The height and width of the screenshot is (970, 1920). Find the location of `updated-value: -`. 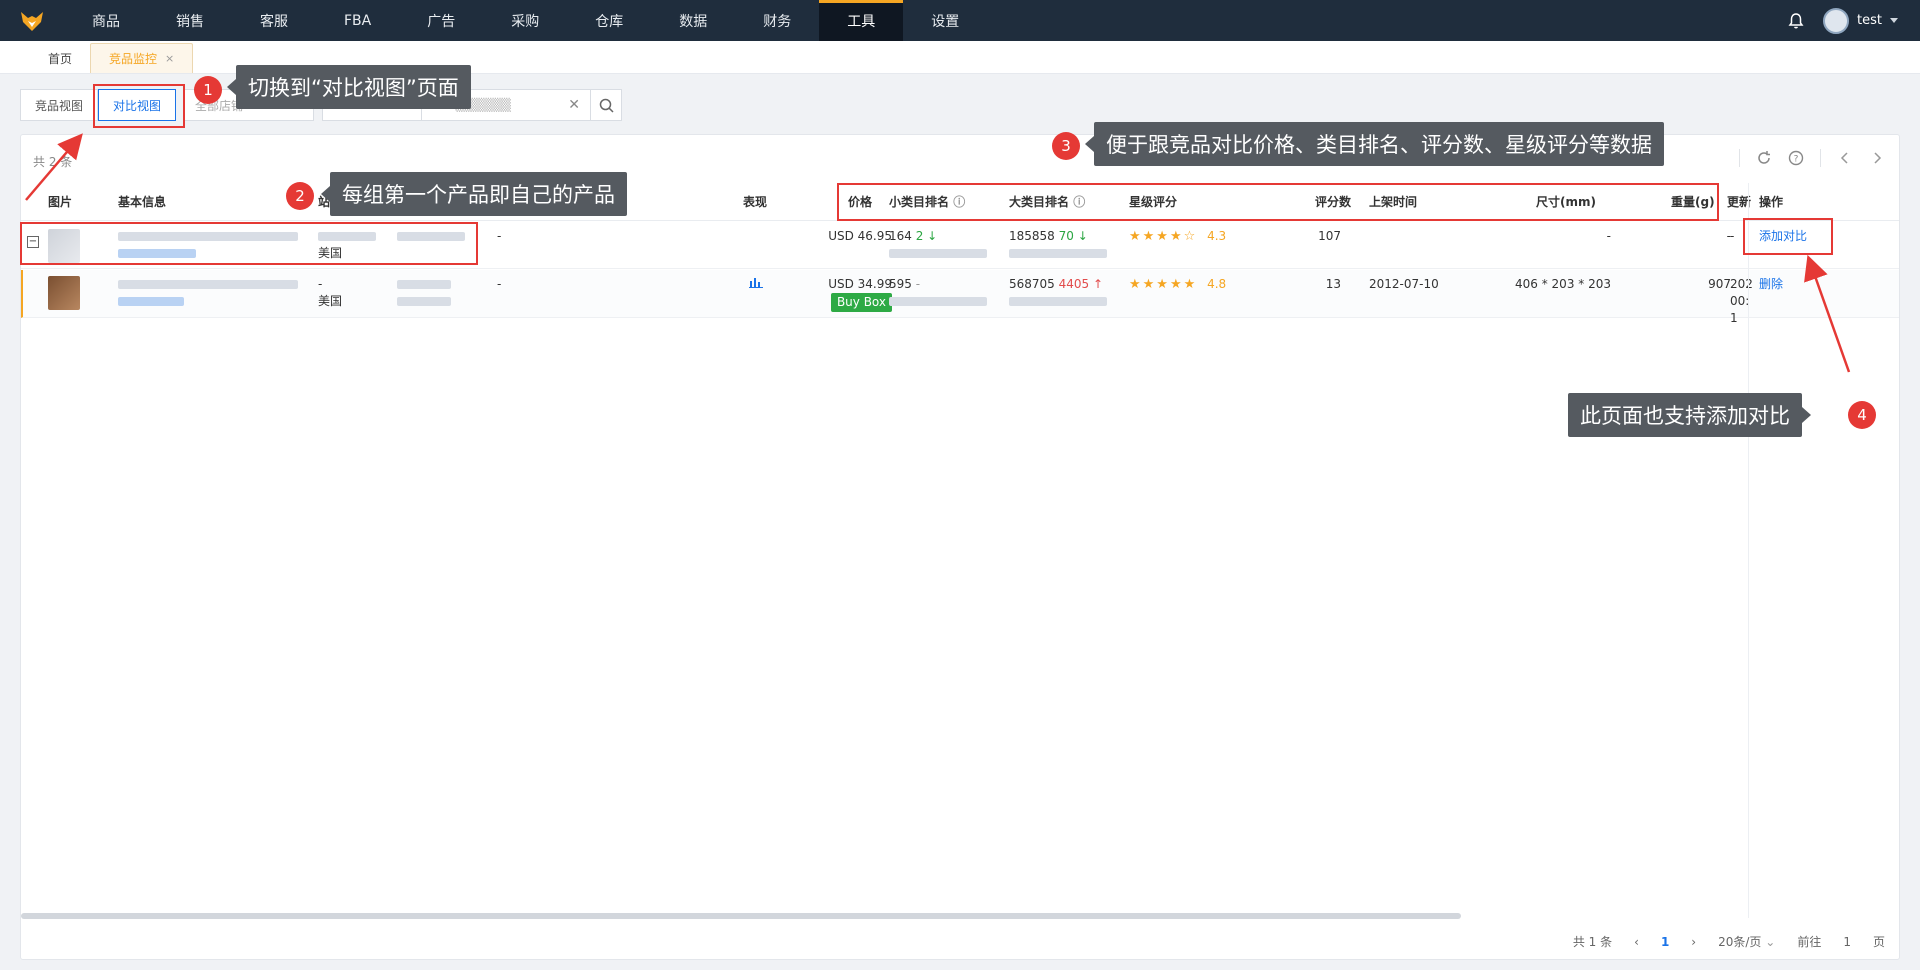

updated-value: - is located at coordinates (1732, 236).